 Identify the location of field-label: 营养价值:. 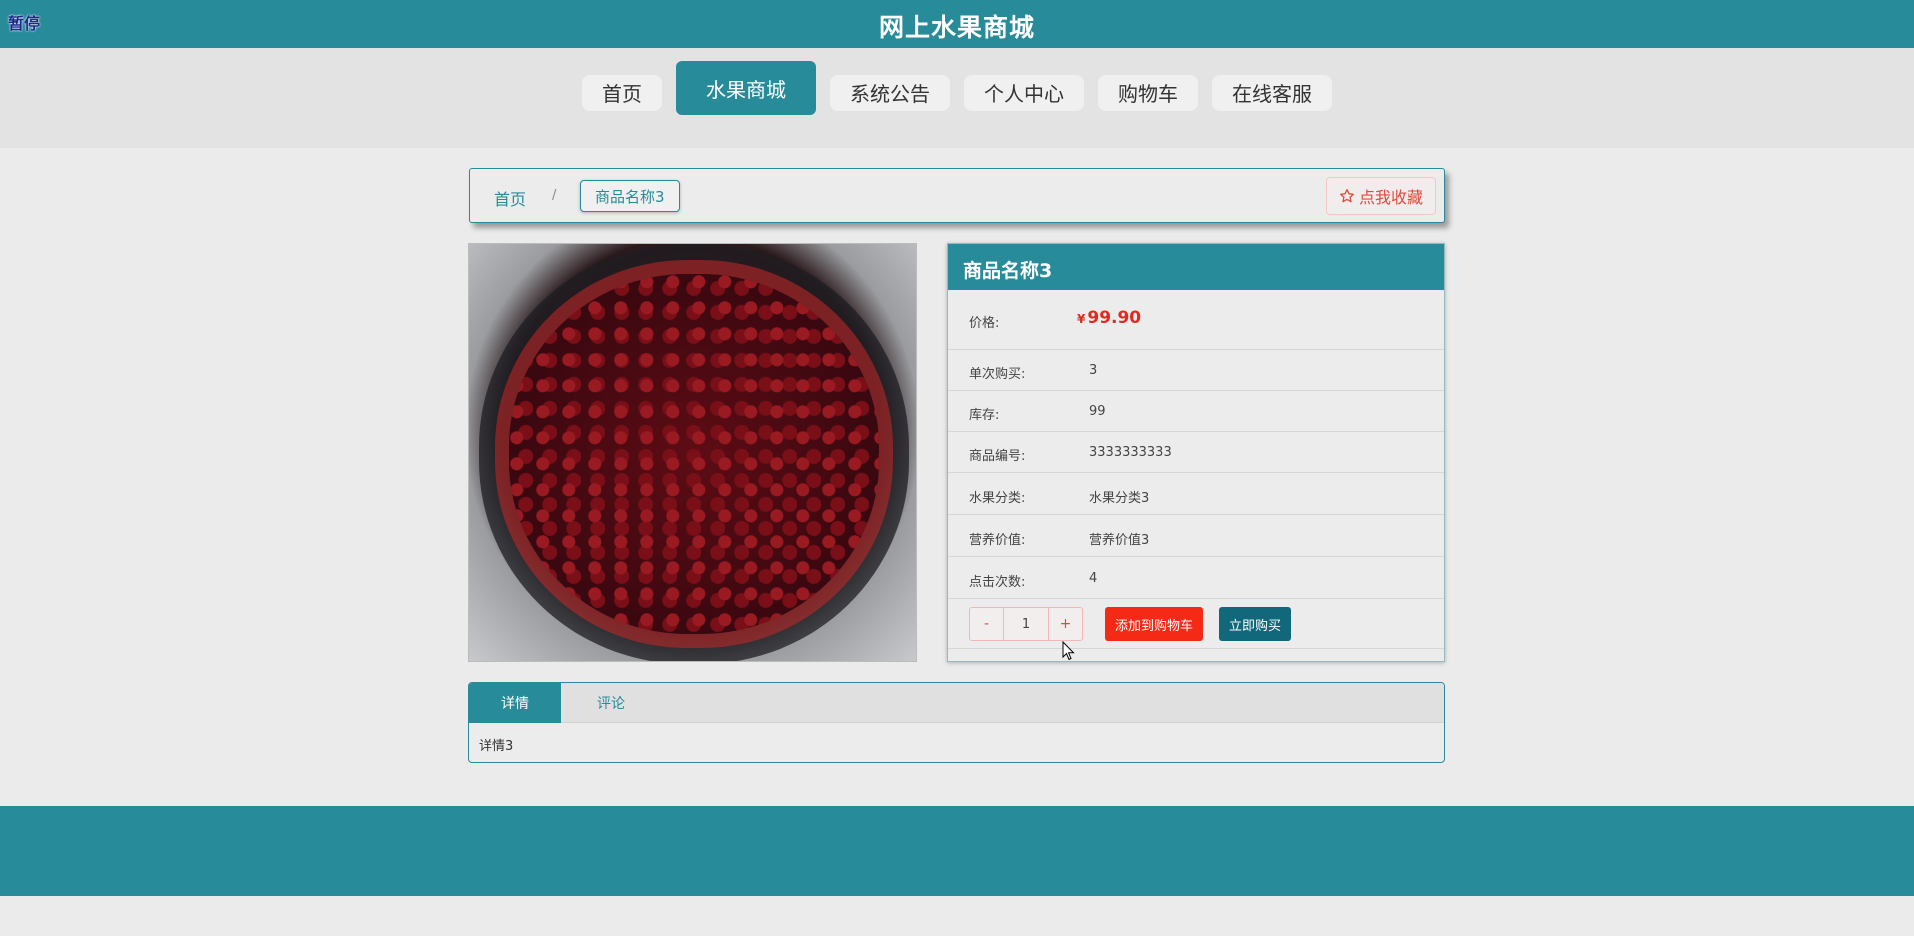
(997, 540).